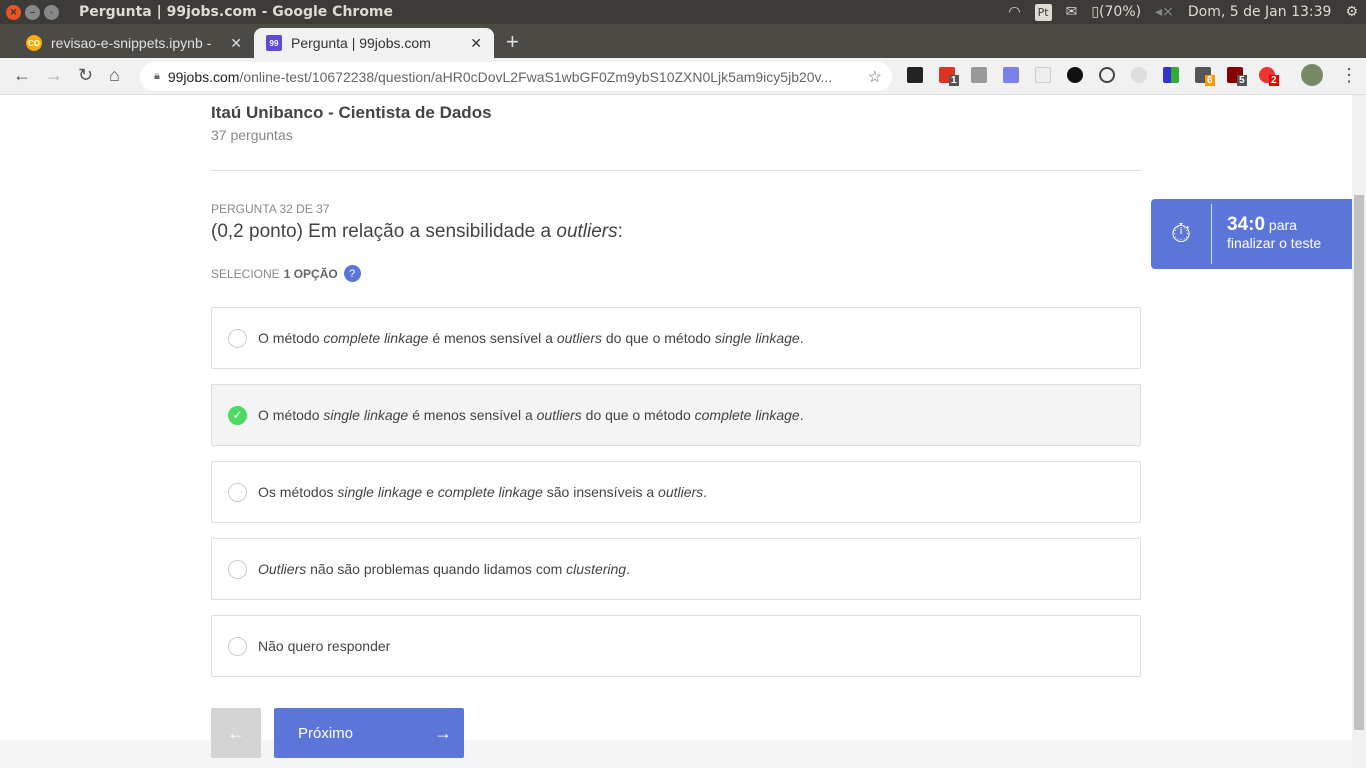 The height and width of the screenshot is (768, 1366). What do you see at coordinates (620, 231) in the screenshot?
I see `question-text-part: :` at bounding box center [620, 231].